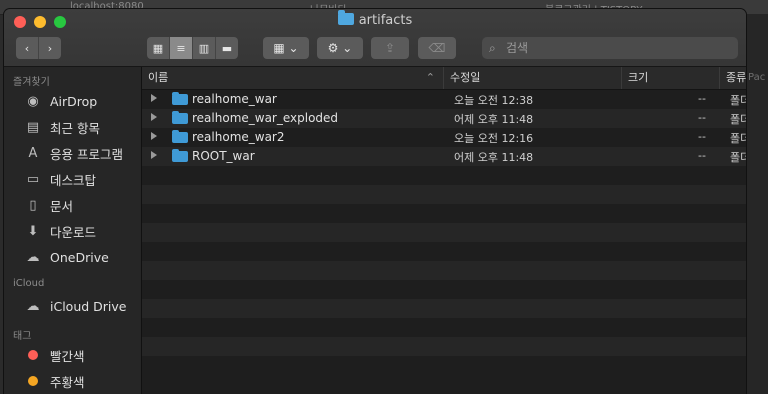 This screenshot has height=394, width=768. Describe the element at coordinates (75, 128) in the screenshot. I see `sidebar-item-label: 최근 항목` at that location.